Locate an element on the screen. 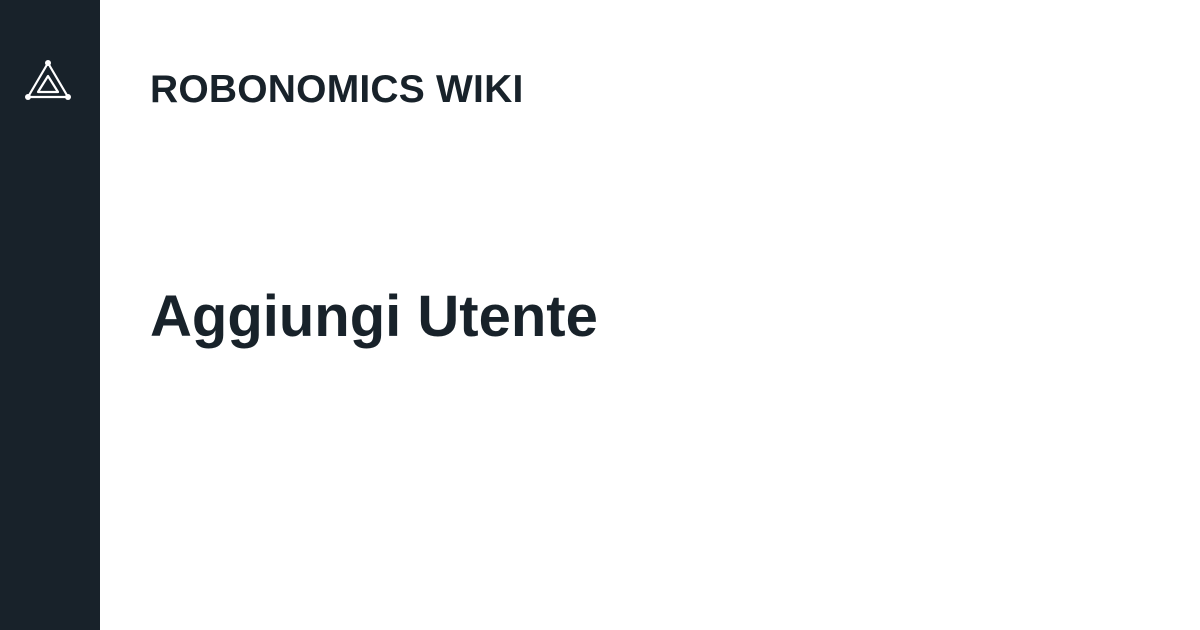  site-title: ROBONOMICS WIKI is located at coordinates (337, 89).